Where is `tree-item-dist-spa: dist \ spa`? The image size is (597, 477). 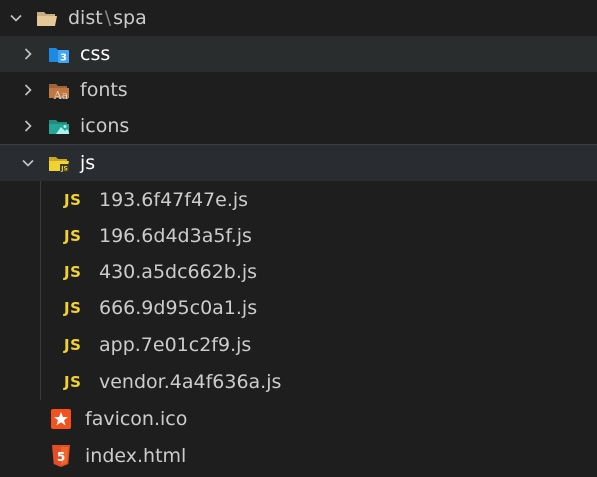 tree-item-dist-spa: dist \ spa is located at coordinates (298, 18).